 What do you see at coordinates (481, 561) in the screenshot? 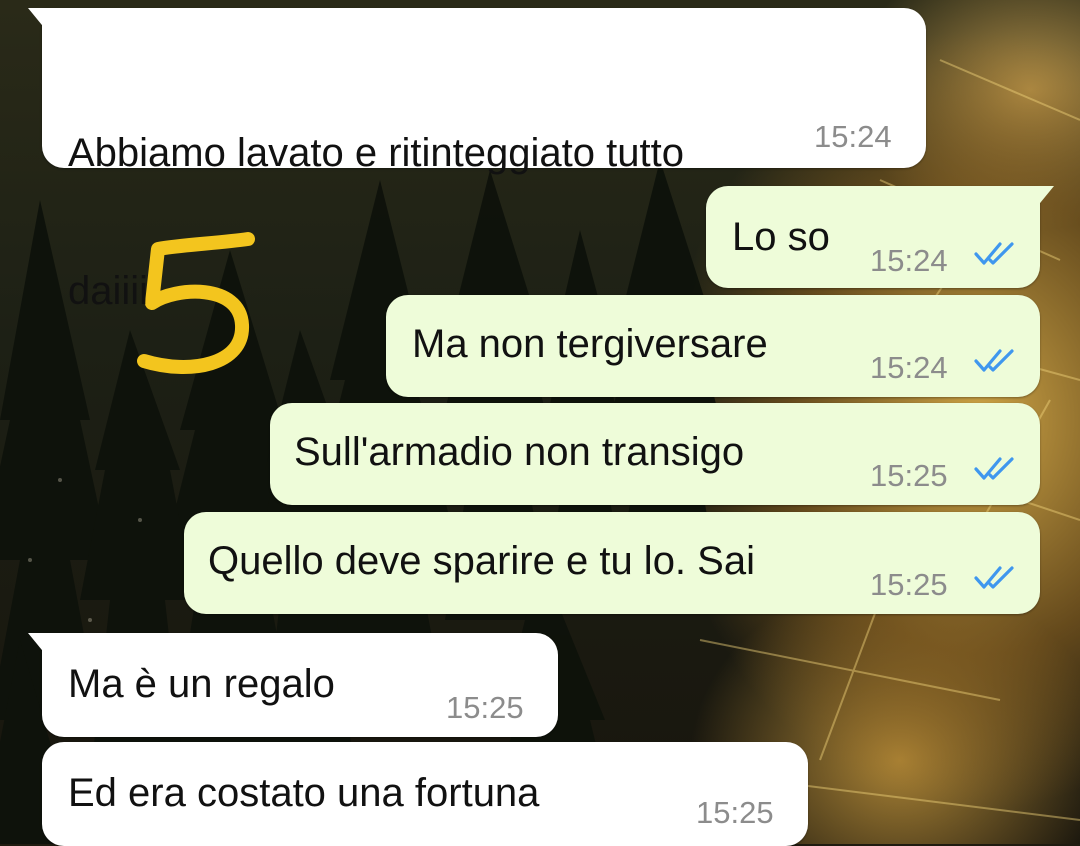
I see `message-text: Quello deve sparire e tu lo. Sai` at bounding box center [481, 561].